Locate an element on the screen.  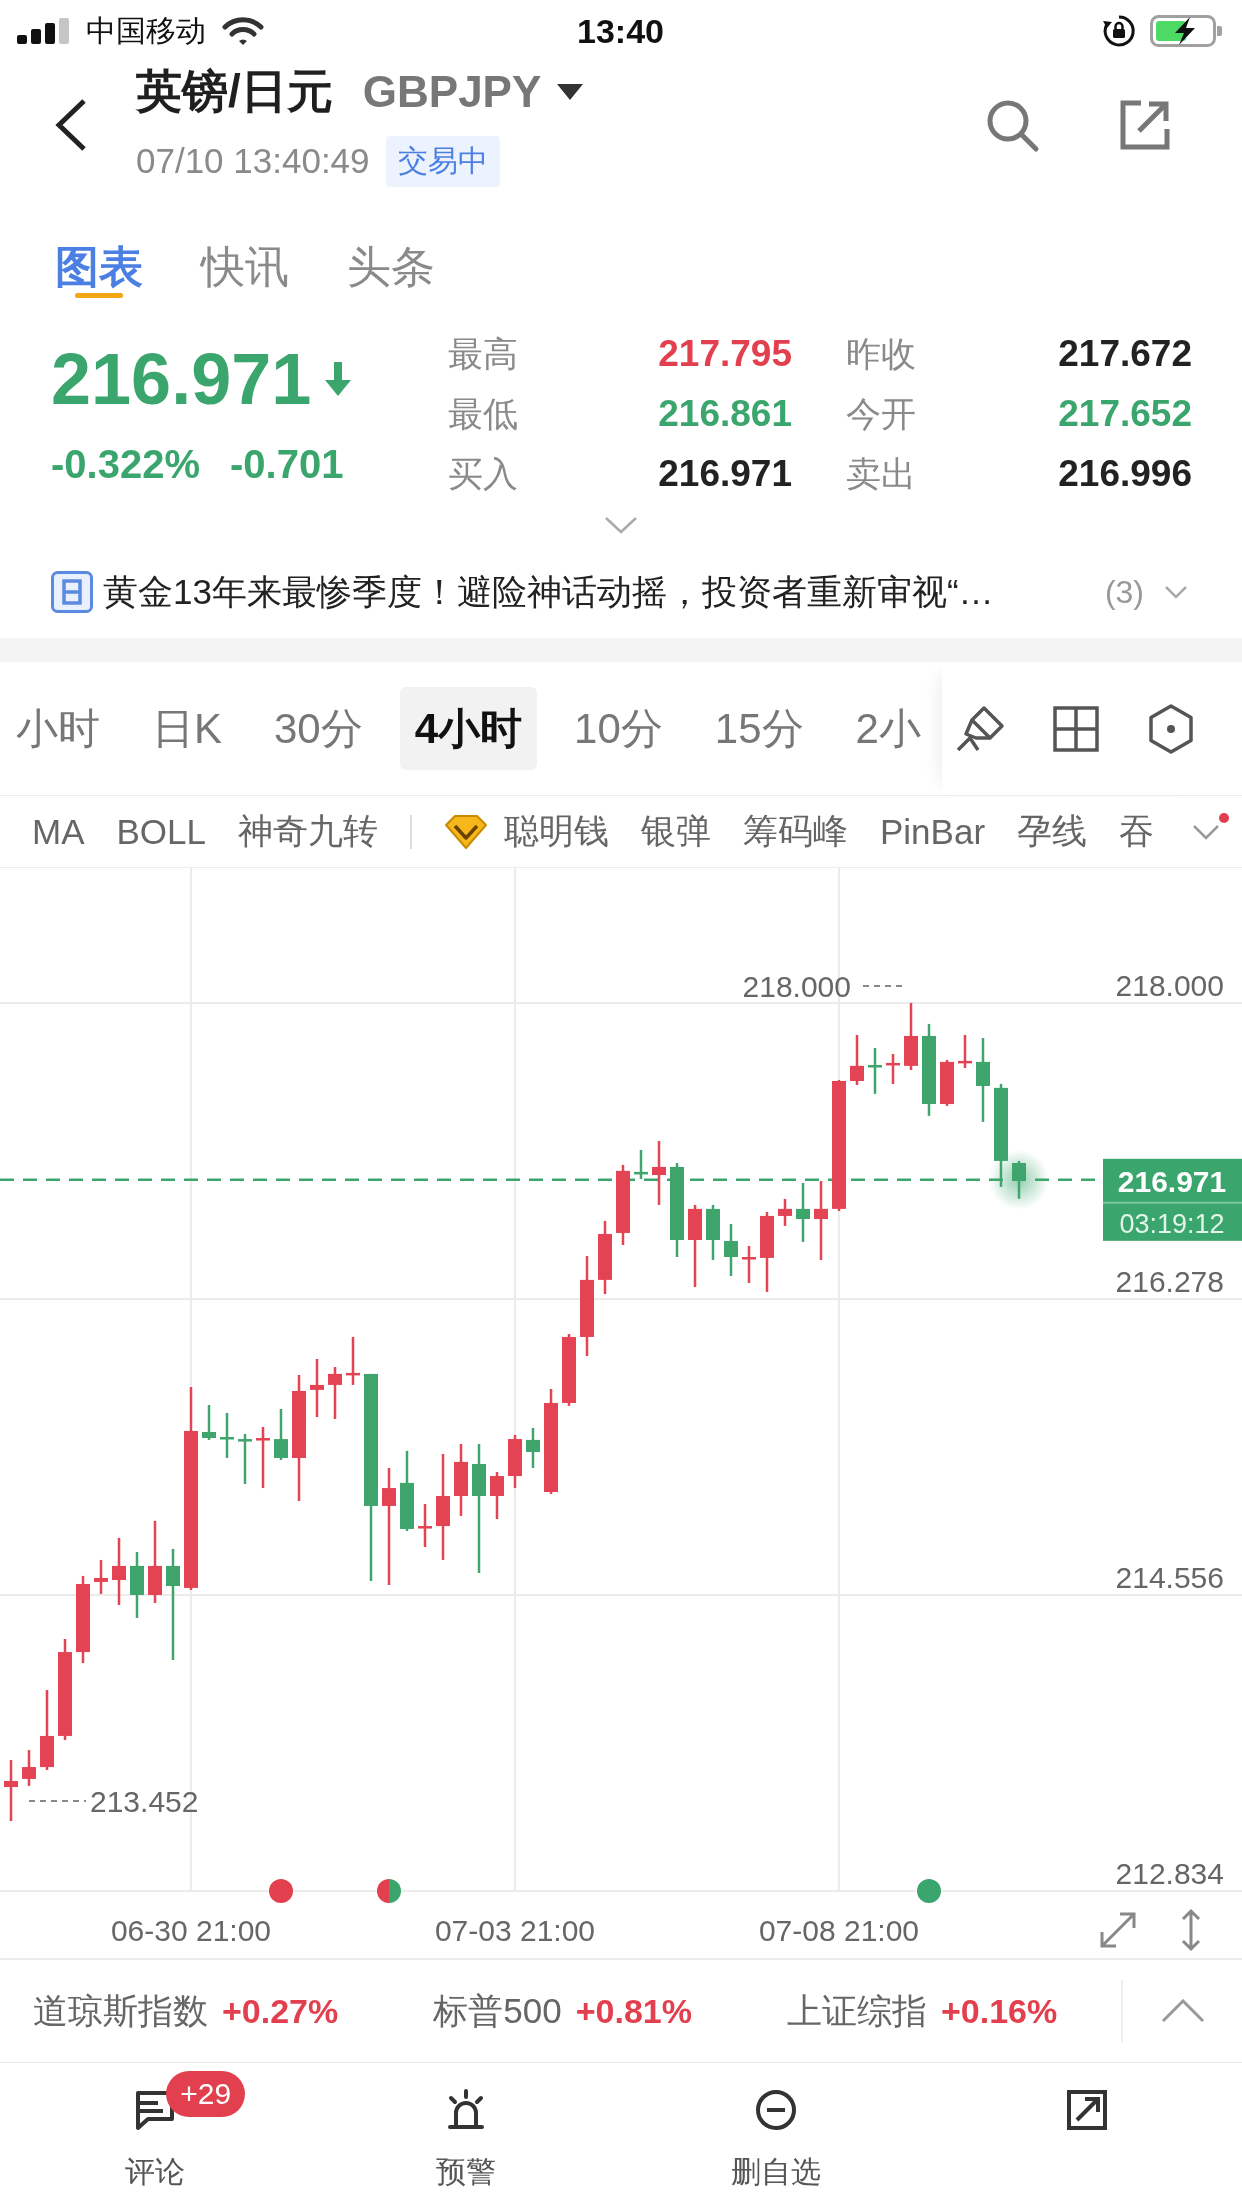
index-name: 标普500 is located at coordinates (497, 2010).